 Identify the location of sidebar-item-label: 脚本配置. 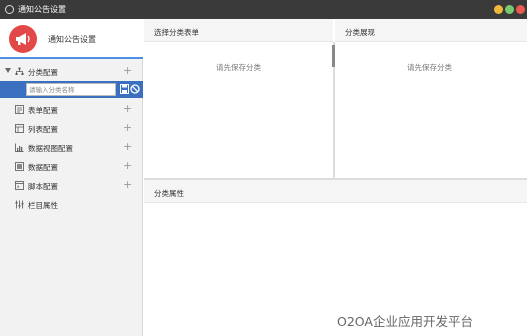
(43, 186).